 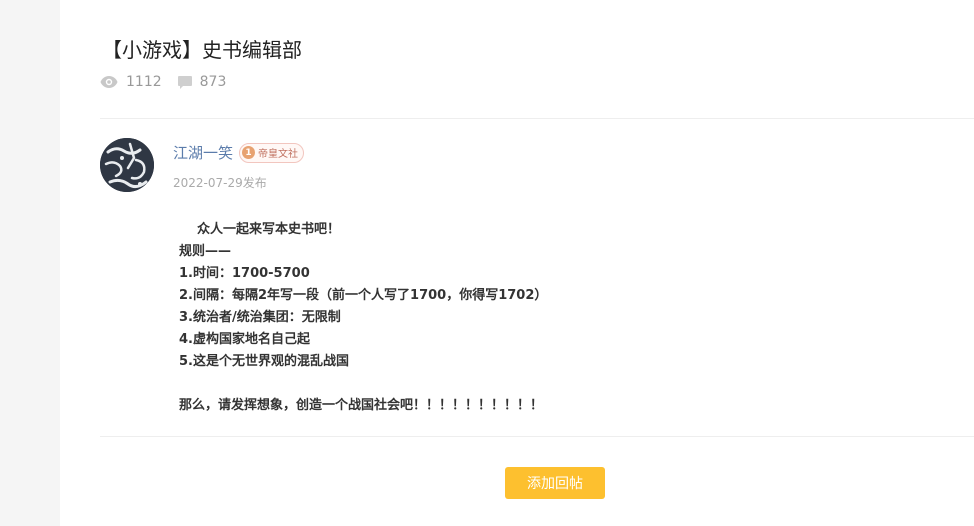 What do you see at coordinates (144, 82) in the screenshot?
I see `view-count-value: 1112` at bounding box center [144, 82].